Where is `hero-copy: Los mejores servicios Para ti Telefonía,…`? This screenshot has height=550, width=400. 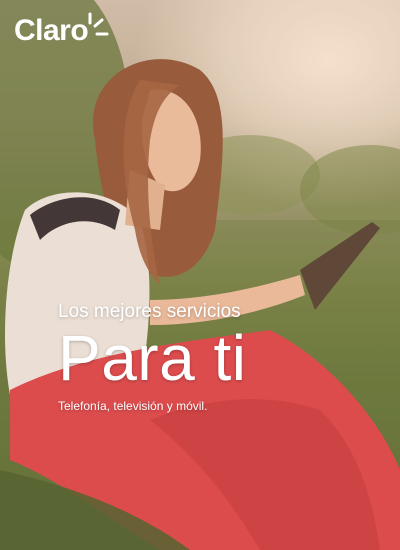 hero-copy: Los mejores servicios Para ti Telefonía,… is located at coordinates (152, 357).